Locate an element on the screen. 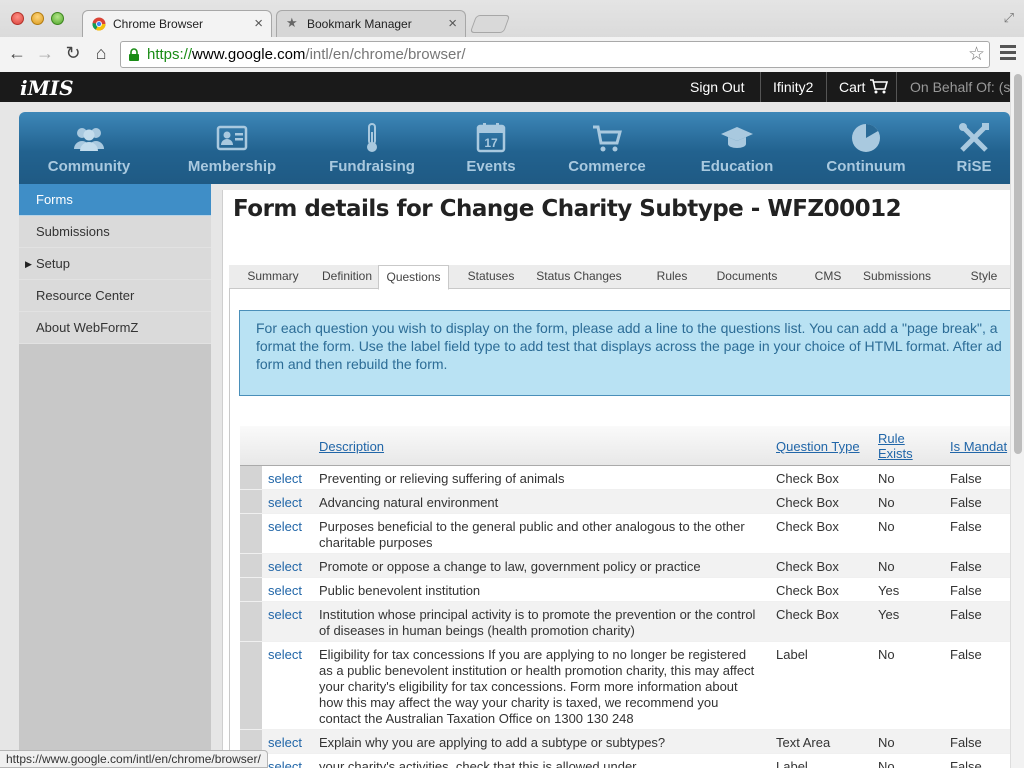  new-tab-button is located at coordinates (490, 24).